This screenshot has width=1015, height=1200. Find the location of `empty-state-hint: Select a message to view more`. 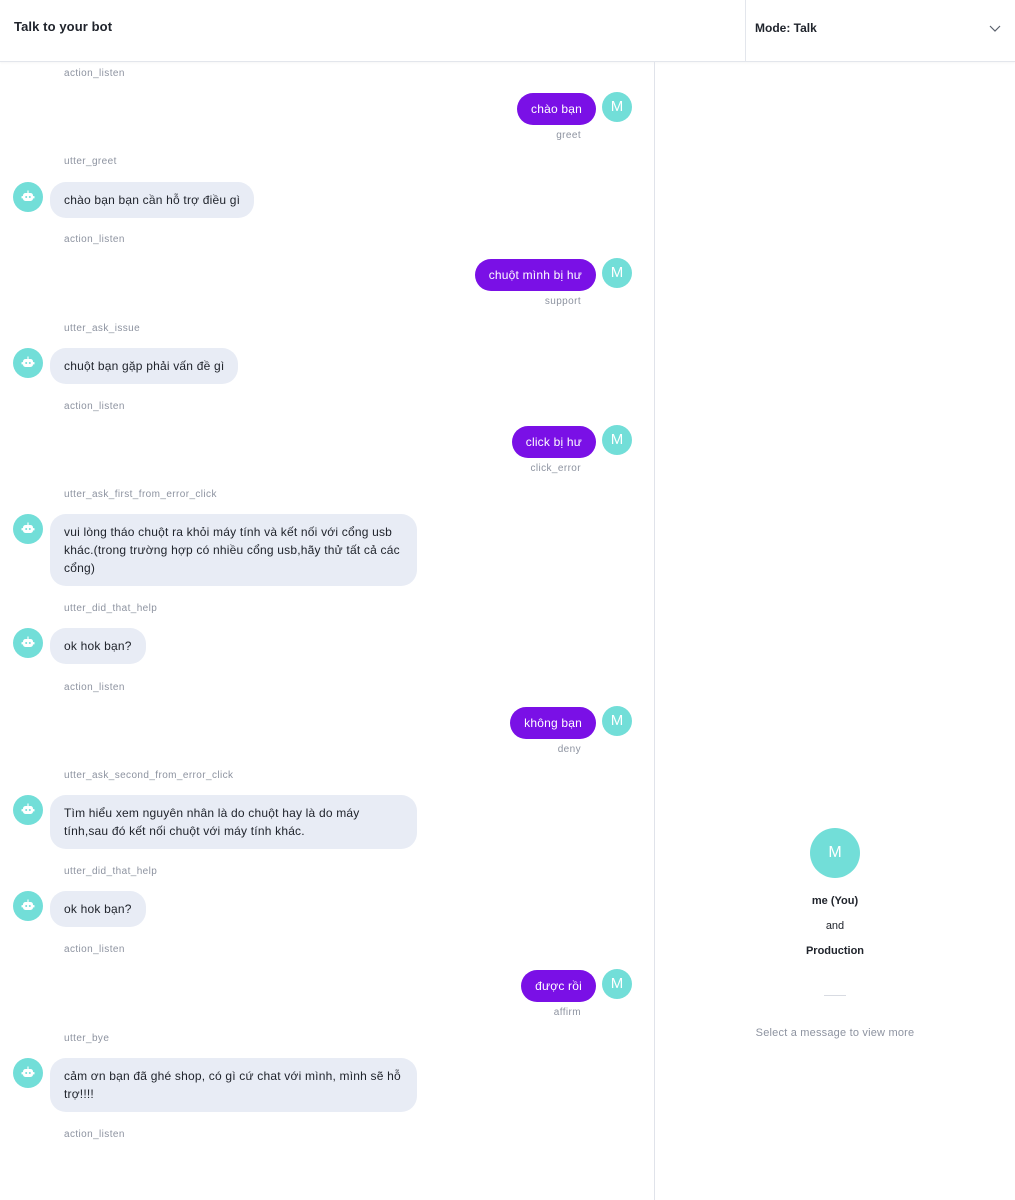

empty-state-hint: Select a message to view more is located at coordinates (835, 1033).